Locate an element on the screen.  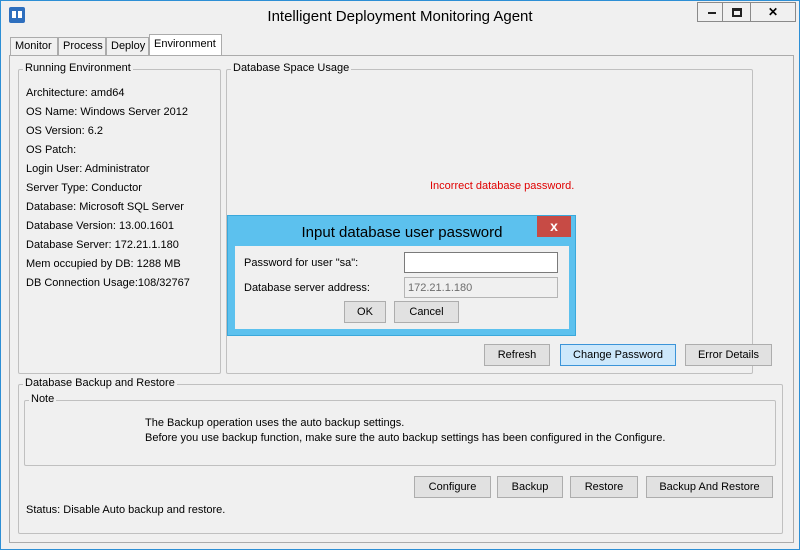
window-title: Intelligent Deployment Monitoring Agent is located at coordinates (400, 16).